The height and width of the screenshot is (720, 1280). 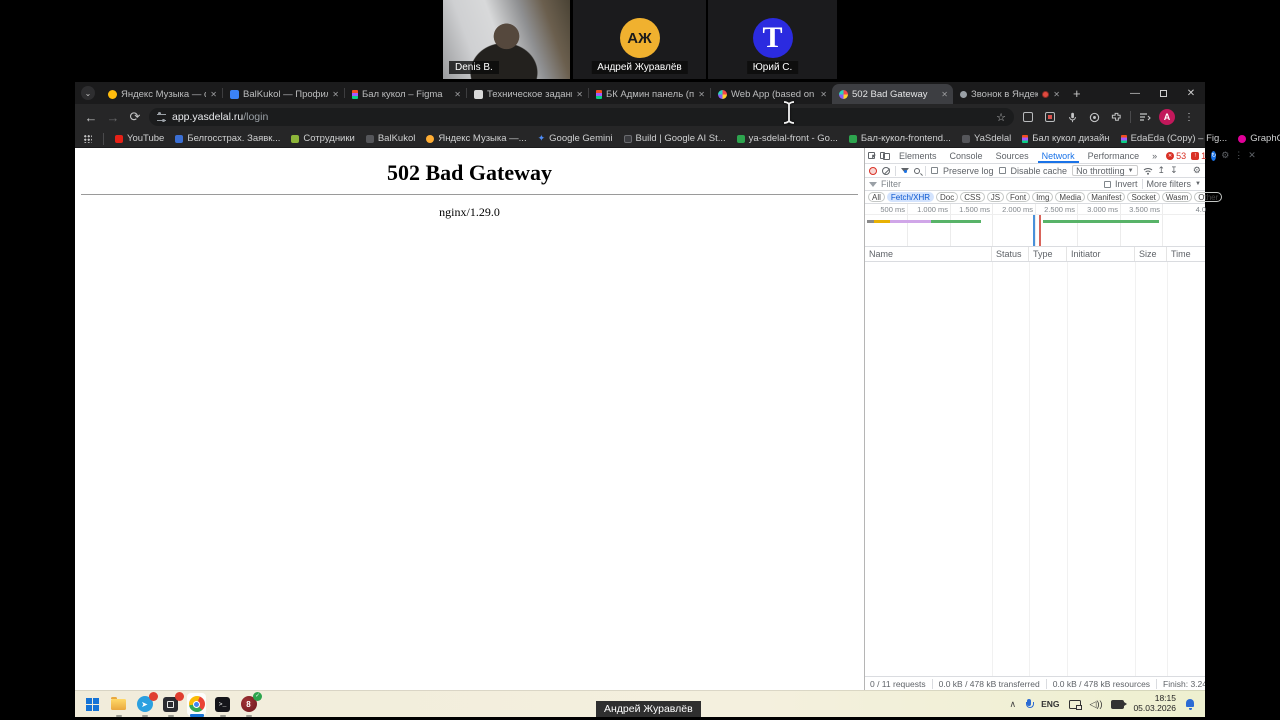 What do you see at coordinates (928, 254) in the screenshot?
I see `column-name: Name` at bounding box center [928, 254].